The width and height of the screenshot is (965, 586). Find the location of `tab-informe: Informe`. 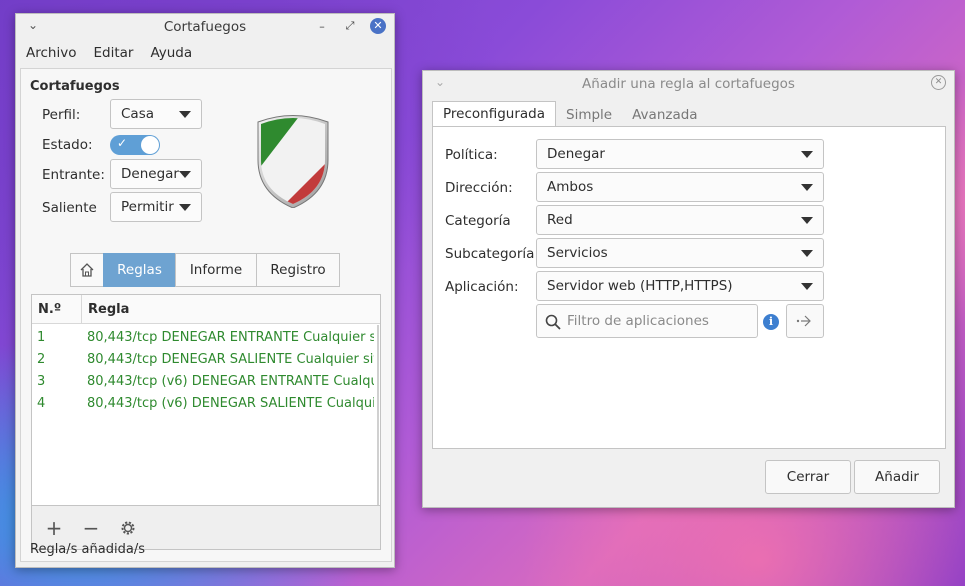

tab-informe: Informe is located at coordinates (216, 270).